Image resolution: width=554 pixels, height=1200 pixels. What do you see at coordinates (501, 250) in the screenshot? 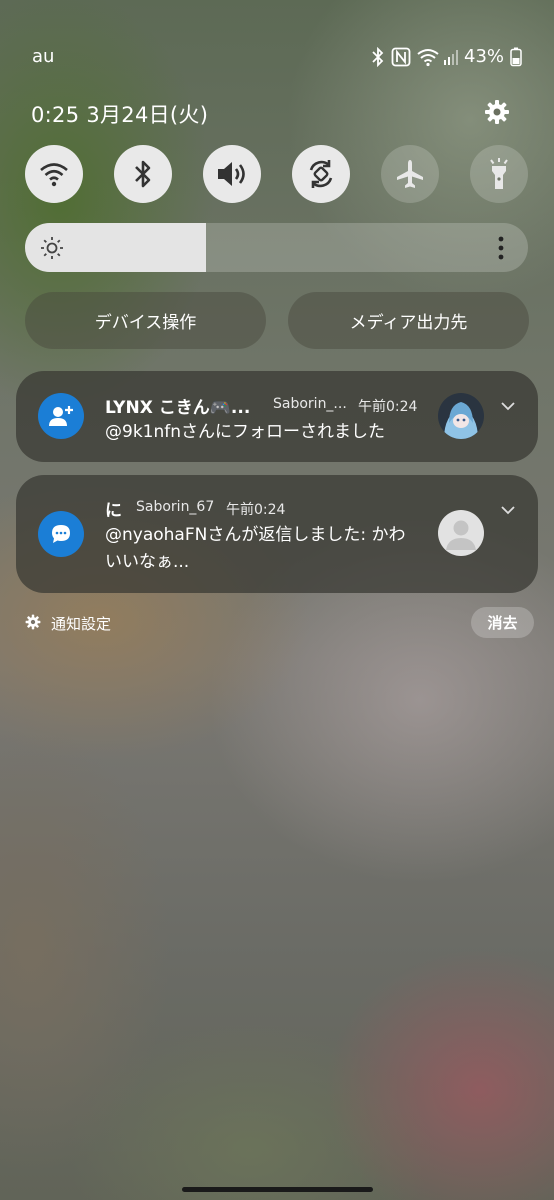
I see `more-options-icon` at bounding box center [501, 250].